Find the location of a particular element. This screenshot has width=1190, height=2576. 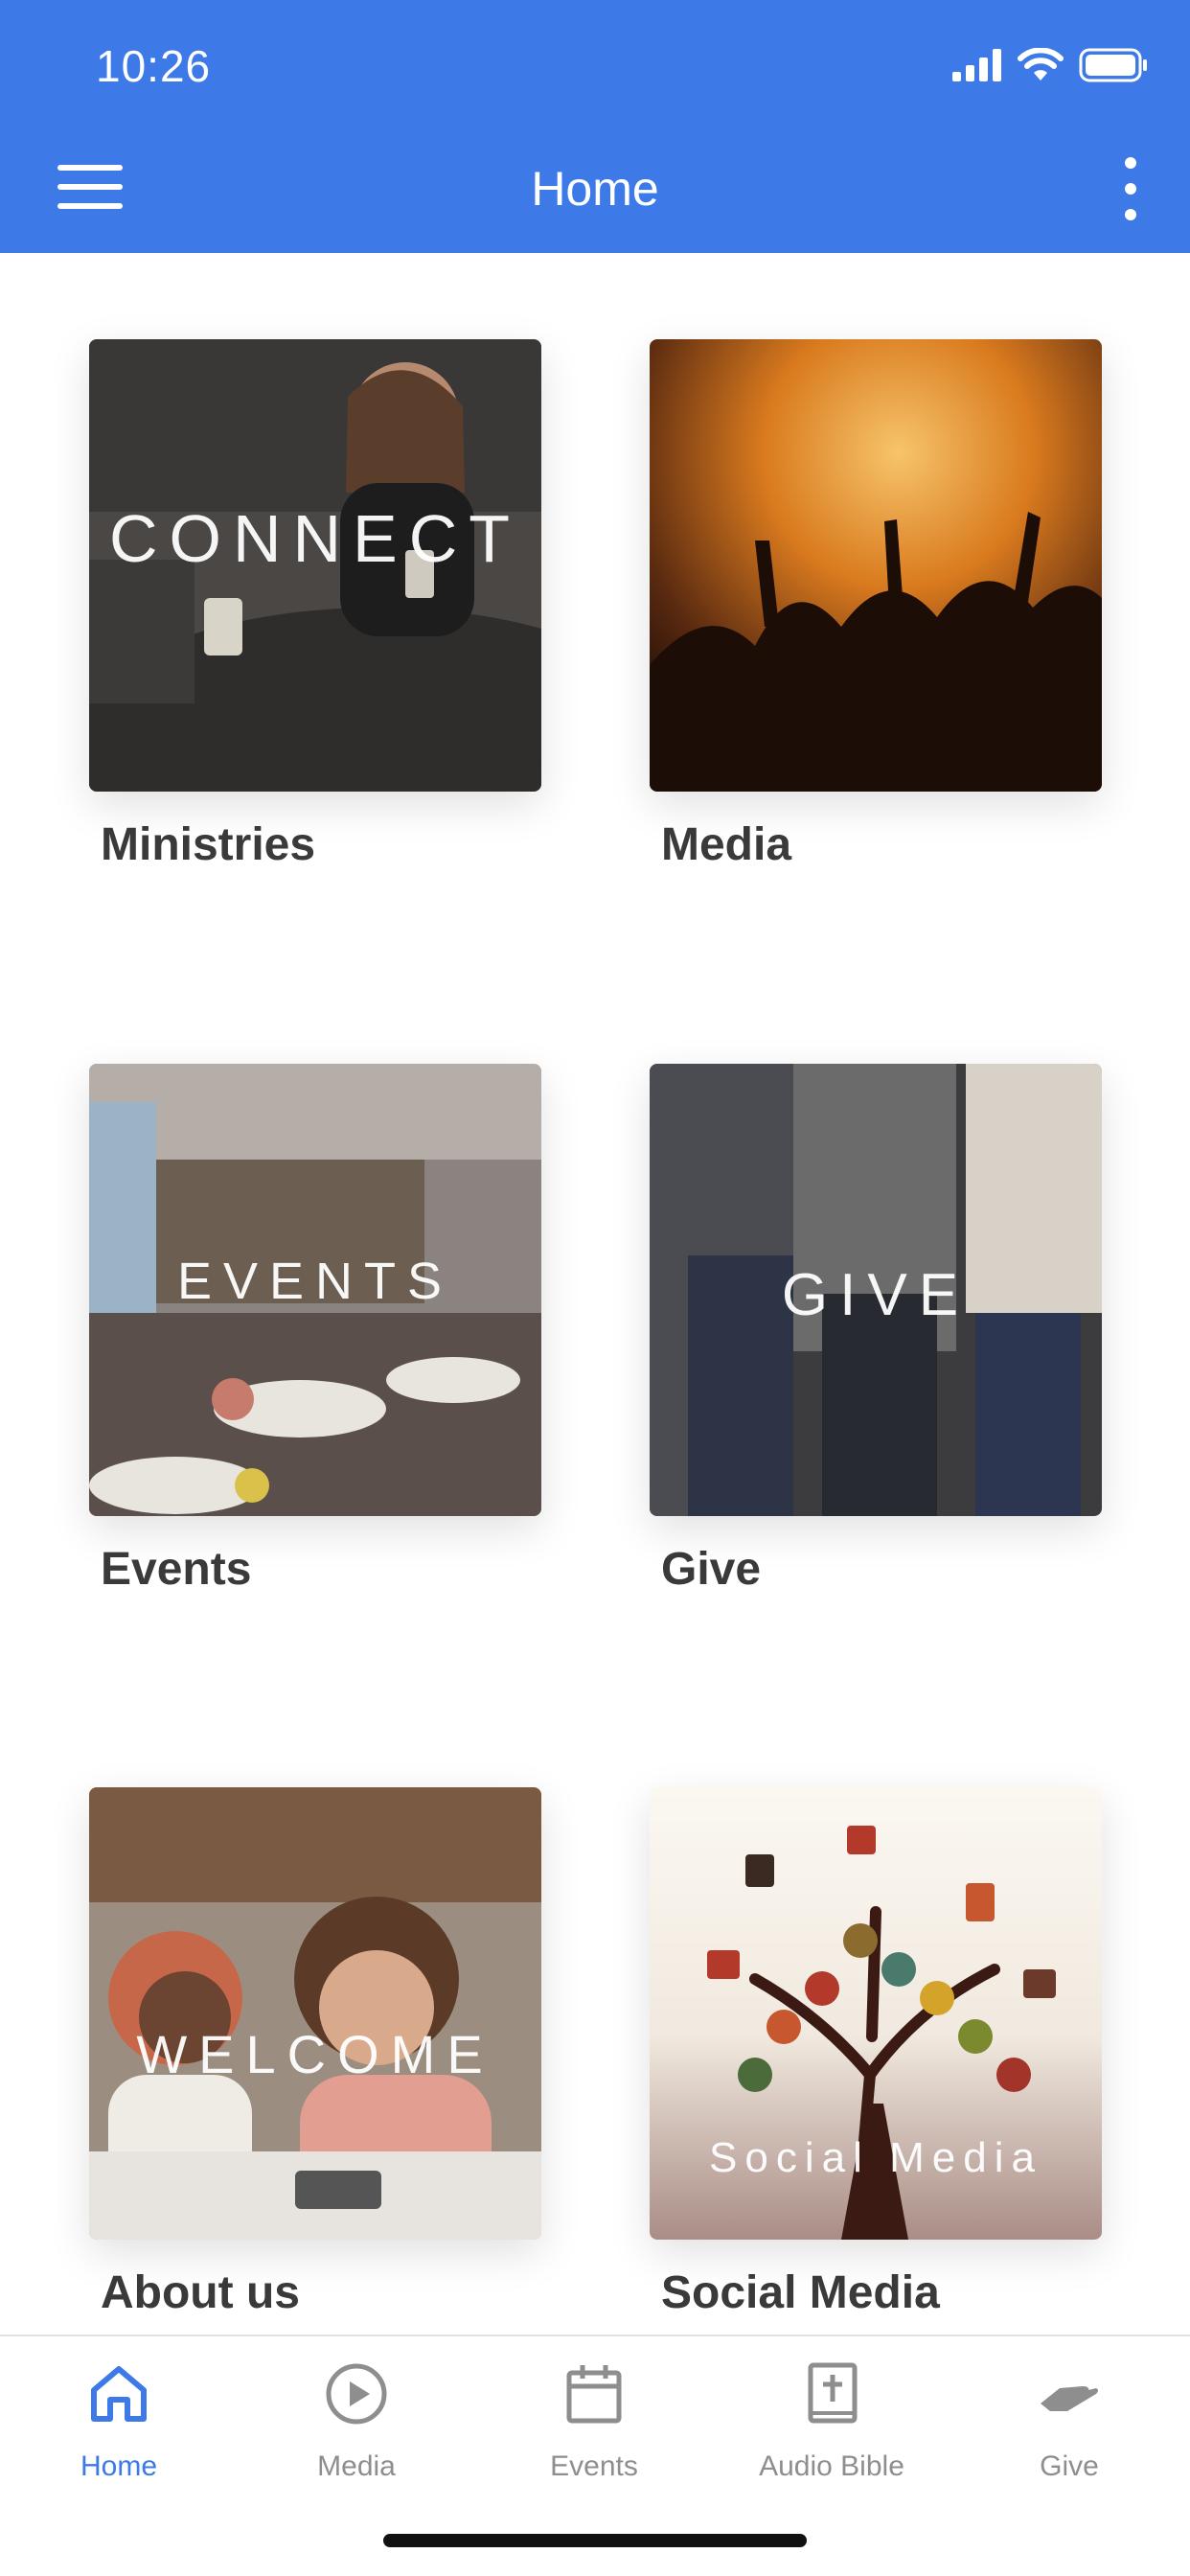

tab-label: Events is located at coordinates (594, 2466).